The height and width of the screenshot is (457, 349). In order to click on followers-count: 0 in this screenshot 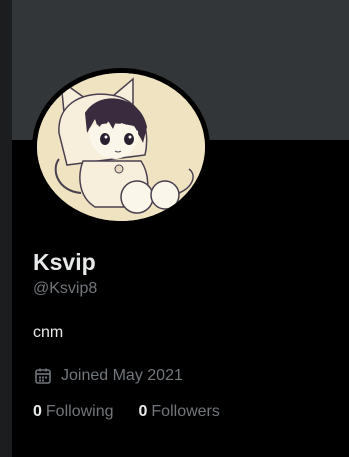, I will do `click(143, 411)`.